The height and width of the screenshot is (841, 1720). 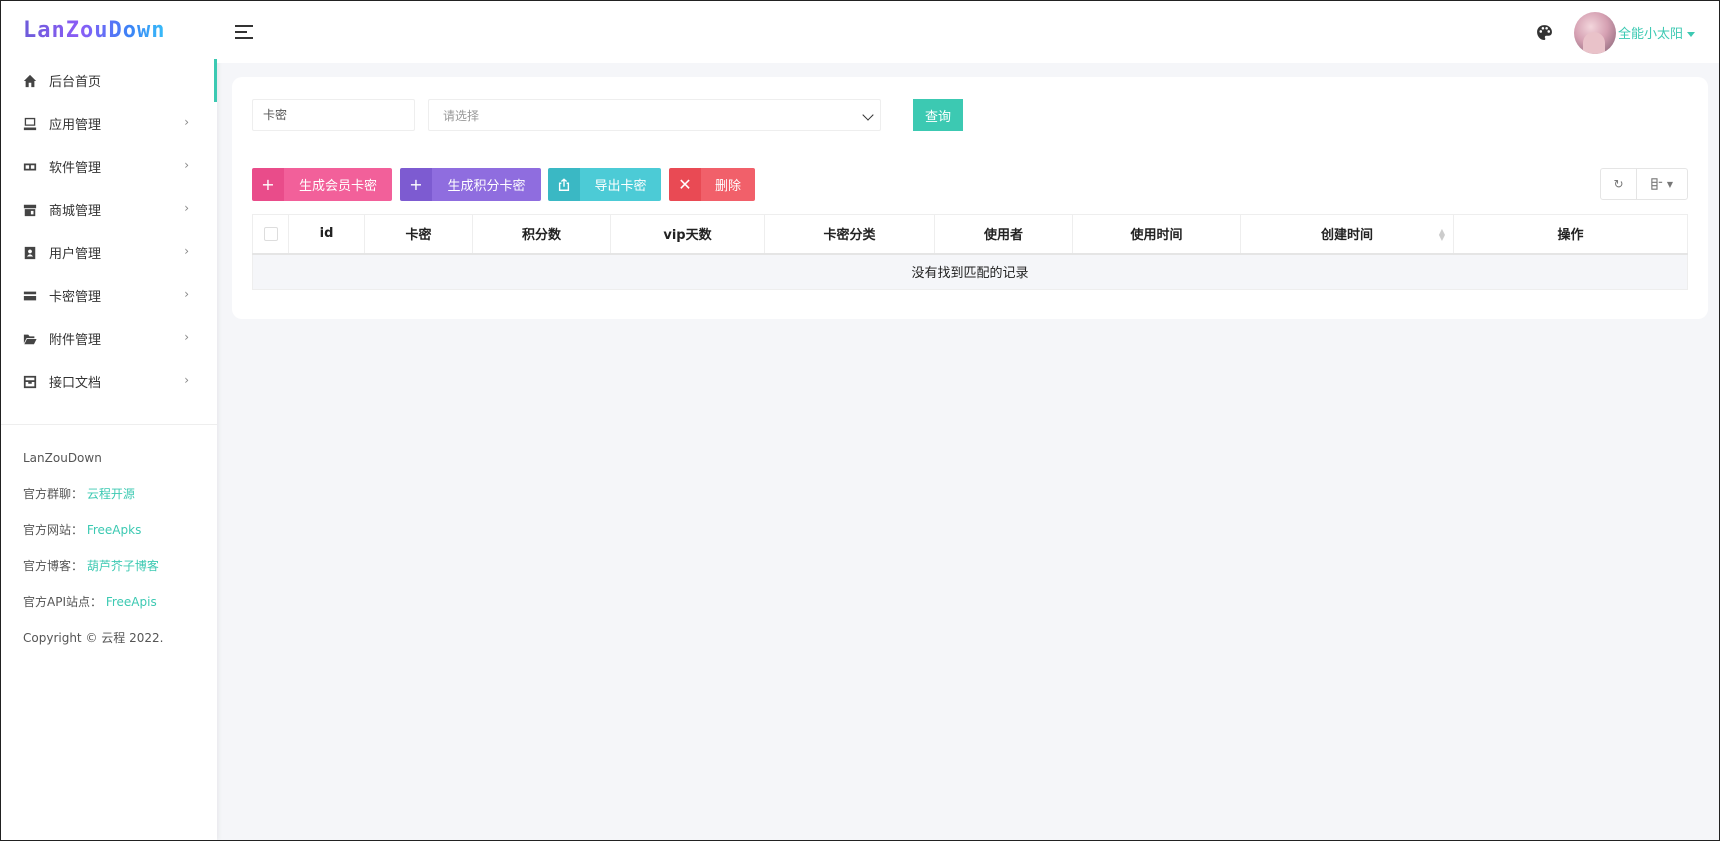 I want to click on folder-open-icon, so click(x=30, y=339).